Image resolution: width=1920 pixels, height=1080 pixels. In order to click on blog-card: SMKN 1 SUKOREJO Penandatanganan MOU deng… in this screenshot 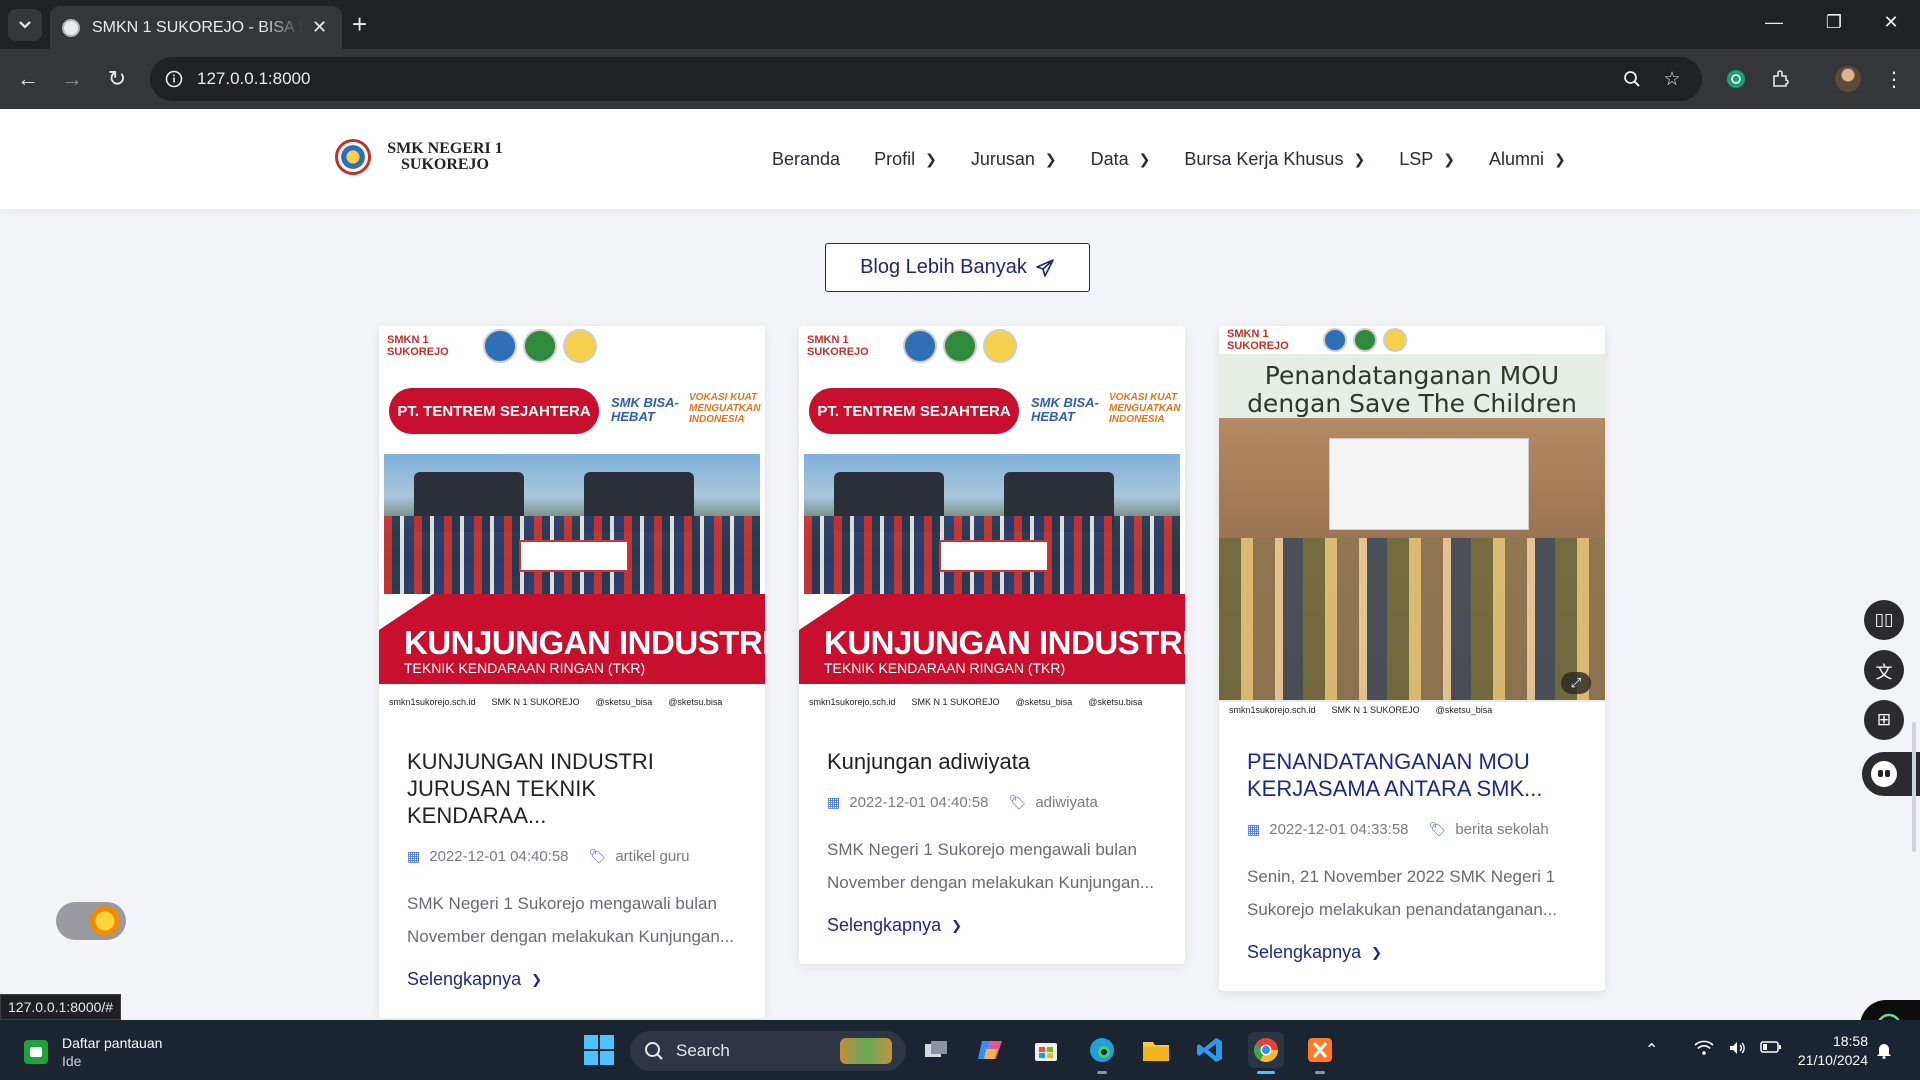, I will do `click(1412, 658)`.